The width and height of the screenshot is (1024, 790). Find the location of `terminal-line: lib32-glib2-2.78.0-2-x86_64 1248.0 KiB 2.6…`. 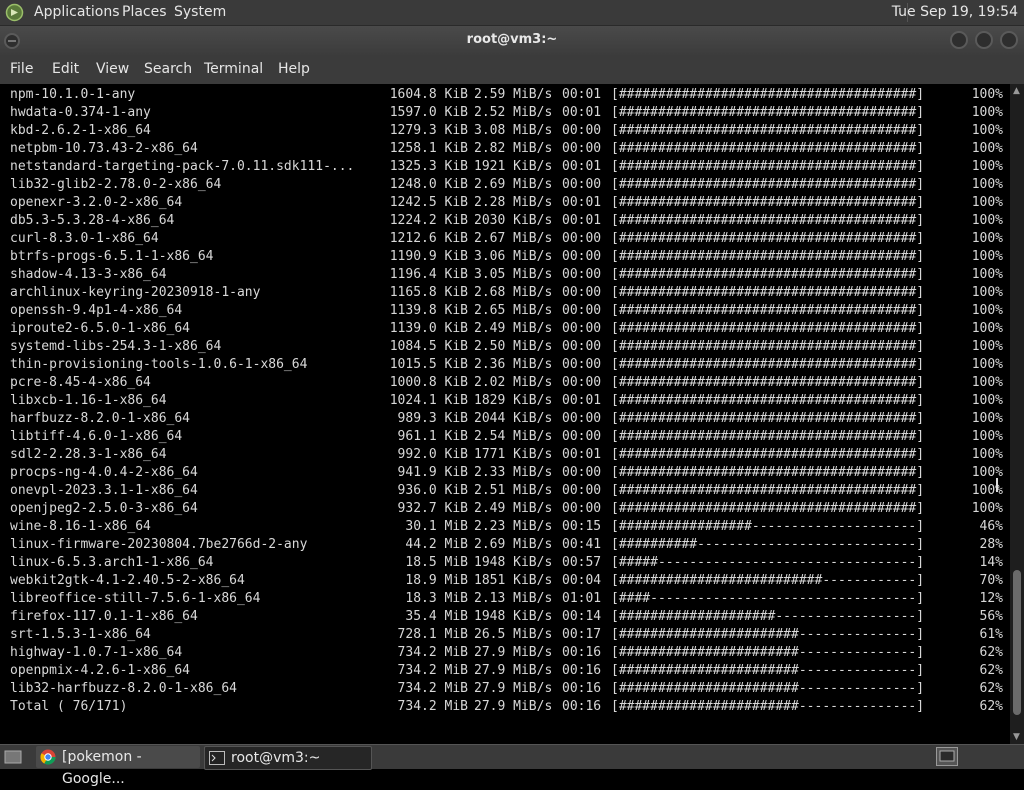

terminal-line: lib32-glib2-2.78.0-2-x86_64 1248.0 KiB 2.6… is located at coordinates (510, 185).